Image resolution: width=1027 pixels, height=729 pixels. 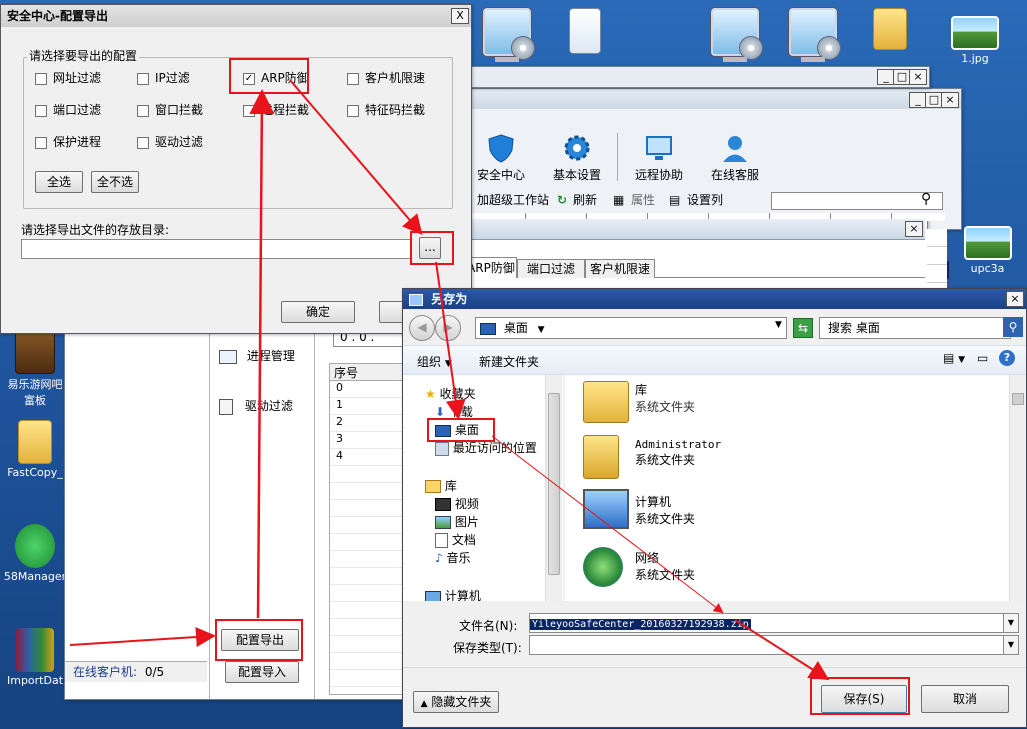 I want to click on arrow-desktop-to-filename, so click(x=607, y=524).